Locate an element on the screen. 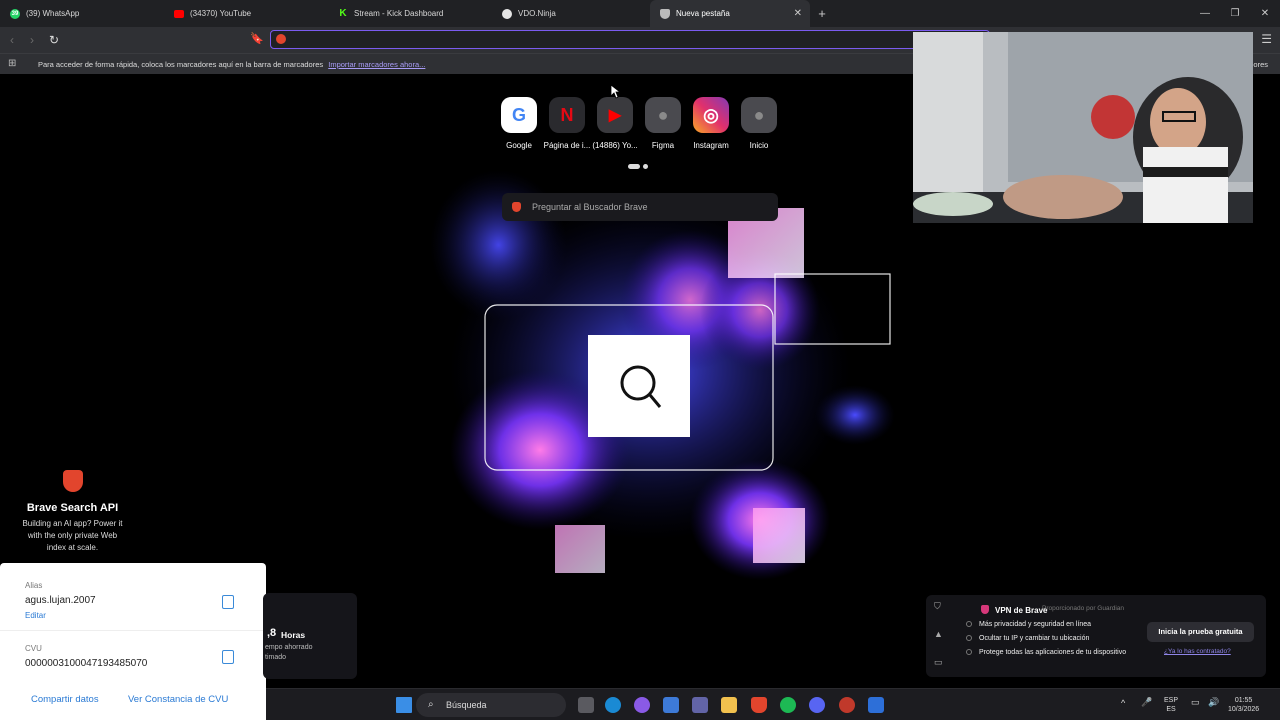 This screenshot has height=720, width=1280. shortcut-label: Google is located at coordinates (519, 145).